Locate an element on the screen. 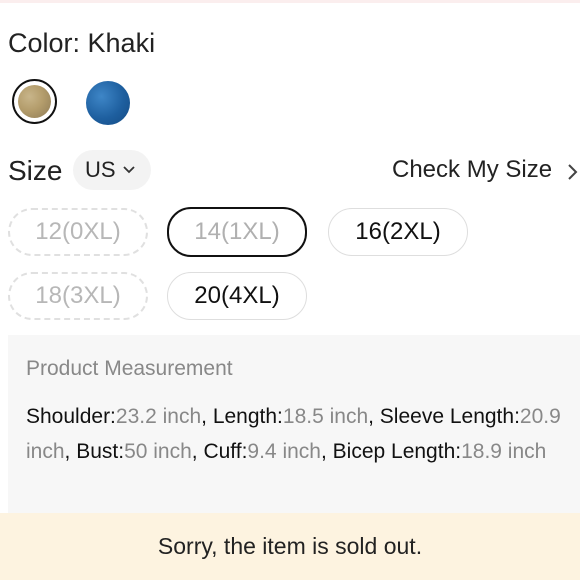 The width and height of the screenshot is (580, 580). size-label: Size is located at coordinates (35, 170).